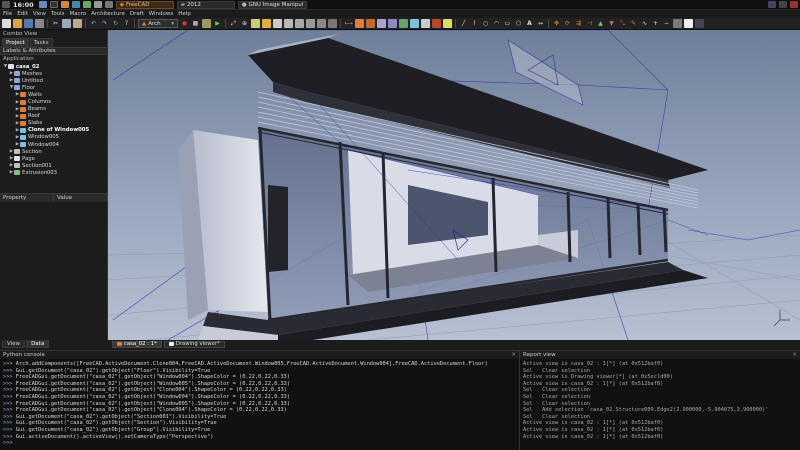  Describe the element at coordinates (53, 151) in the screenshot. I see `tree-item: ▶ Section` at that location.